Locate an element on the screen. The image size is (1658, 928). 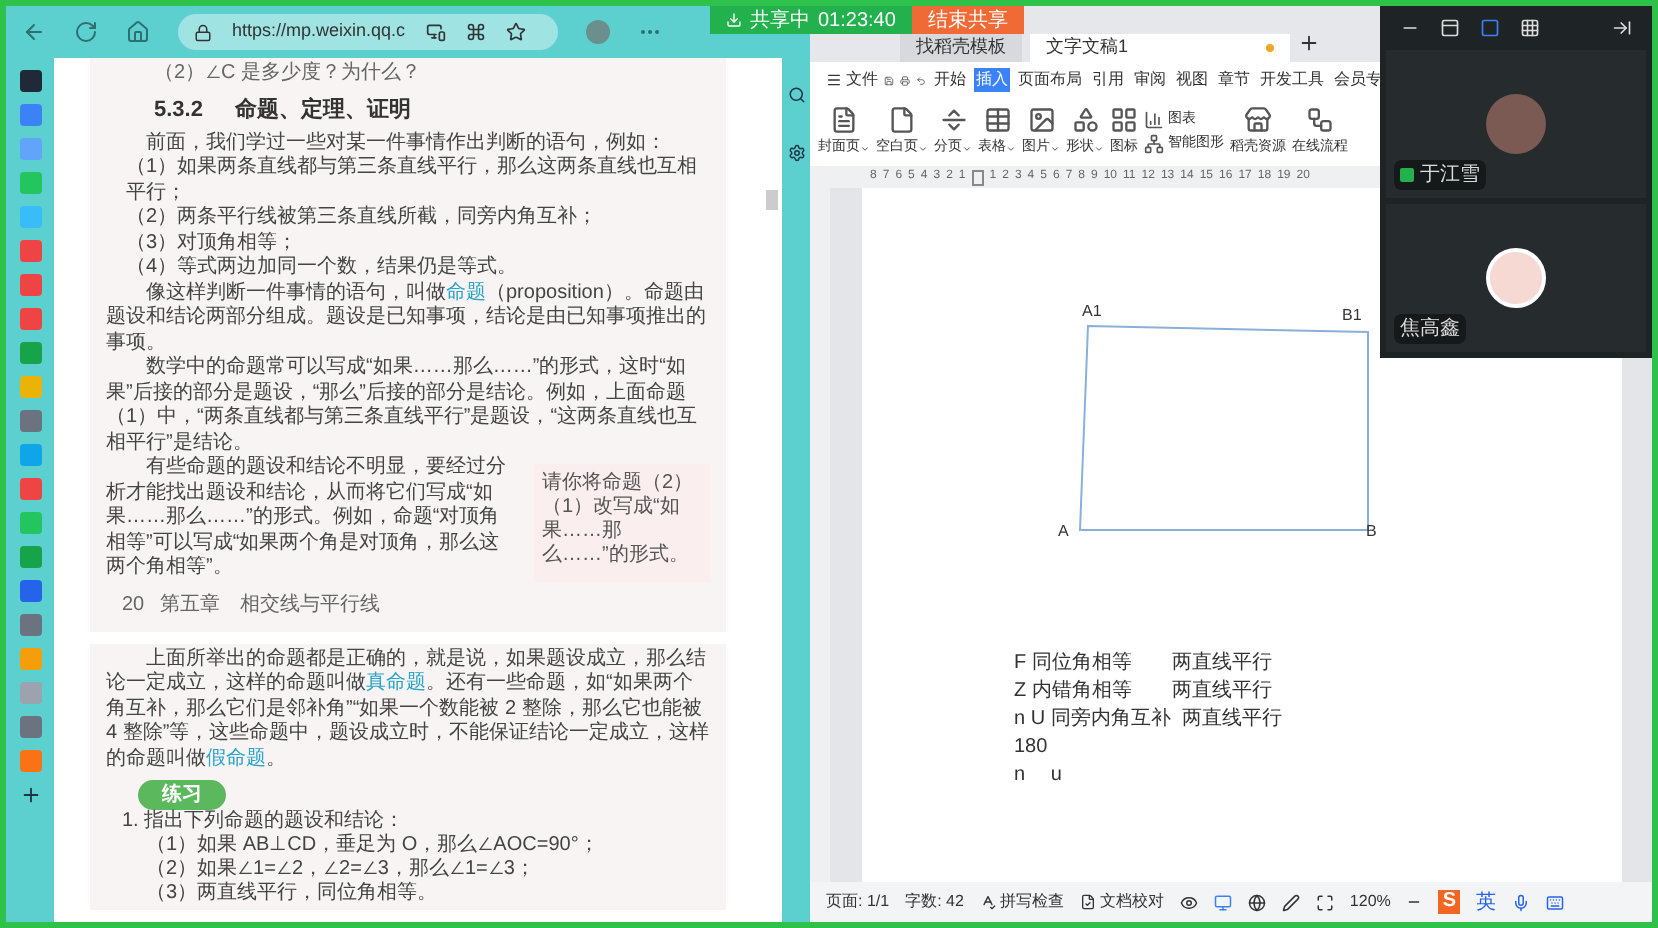
word-count: 字数: 42 is located at coordinates (934, 902).